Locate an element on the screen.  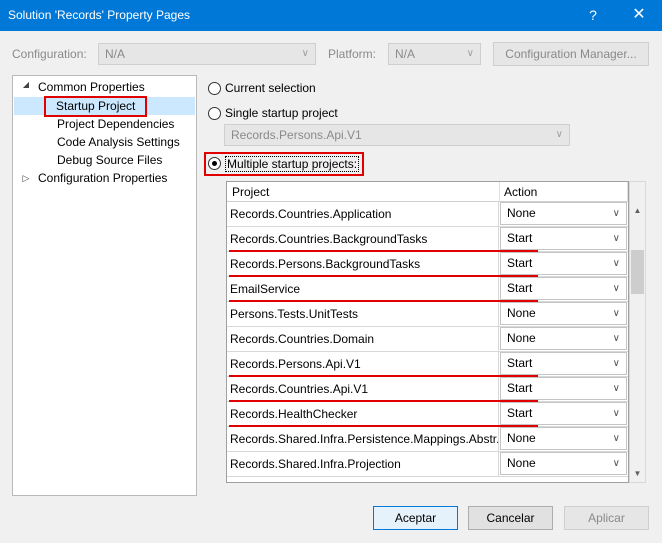
project-cell: Persons.Tests.UnitTests is located at coordinates (363, 314).